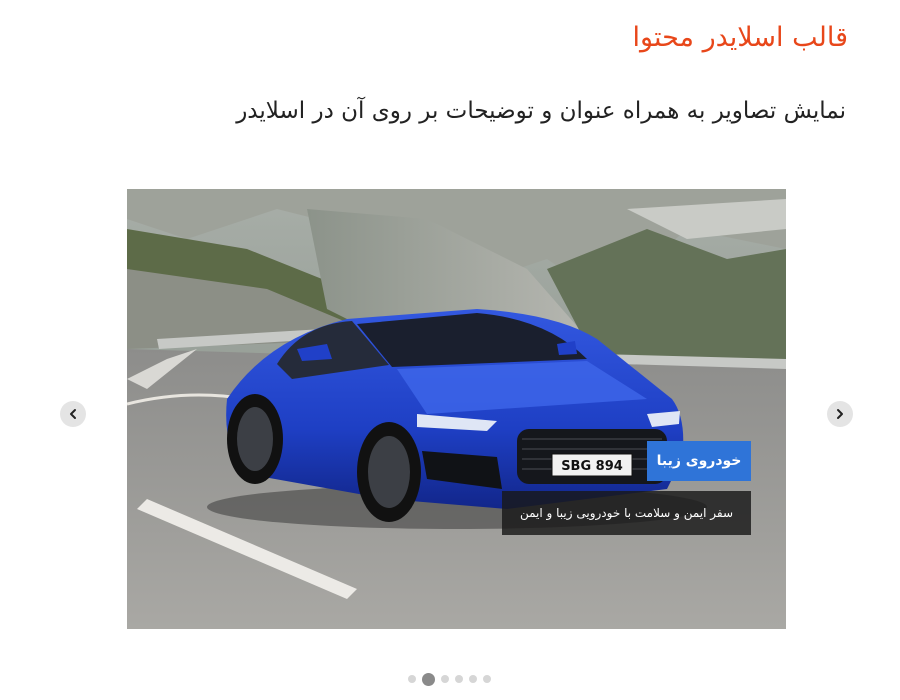 The width and height of the screenshot is (900, 700). I want to click on chevron-right-icon, so click(840, 414).